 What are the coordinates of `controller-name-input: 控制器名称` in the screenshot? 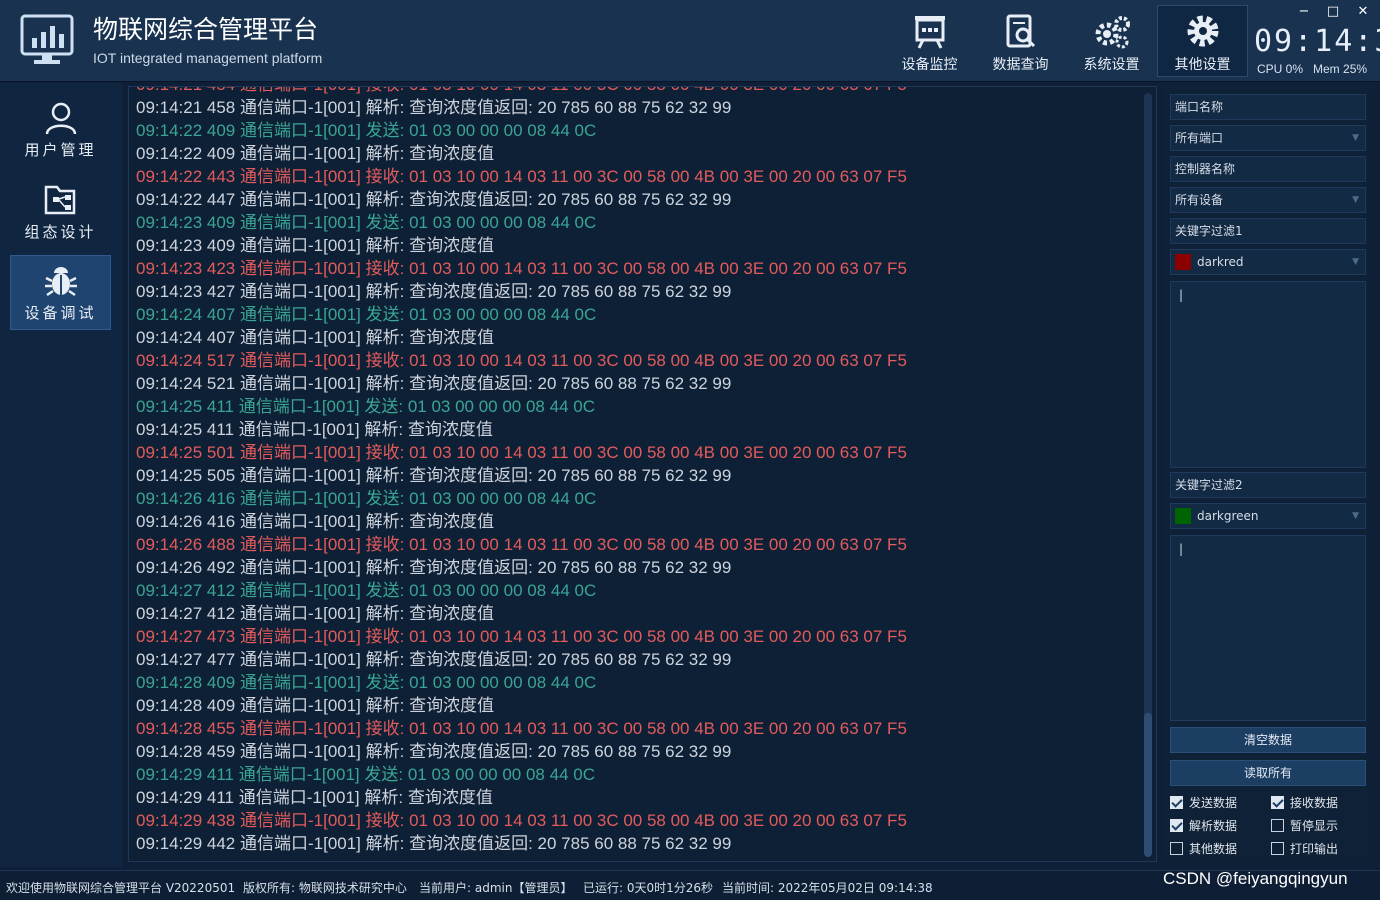 It's located at (1268, 169).